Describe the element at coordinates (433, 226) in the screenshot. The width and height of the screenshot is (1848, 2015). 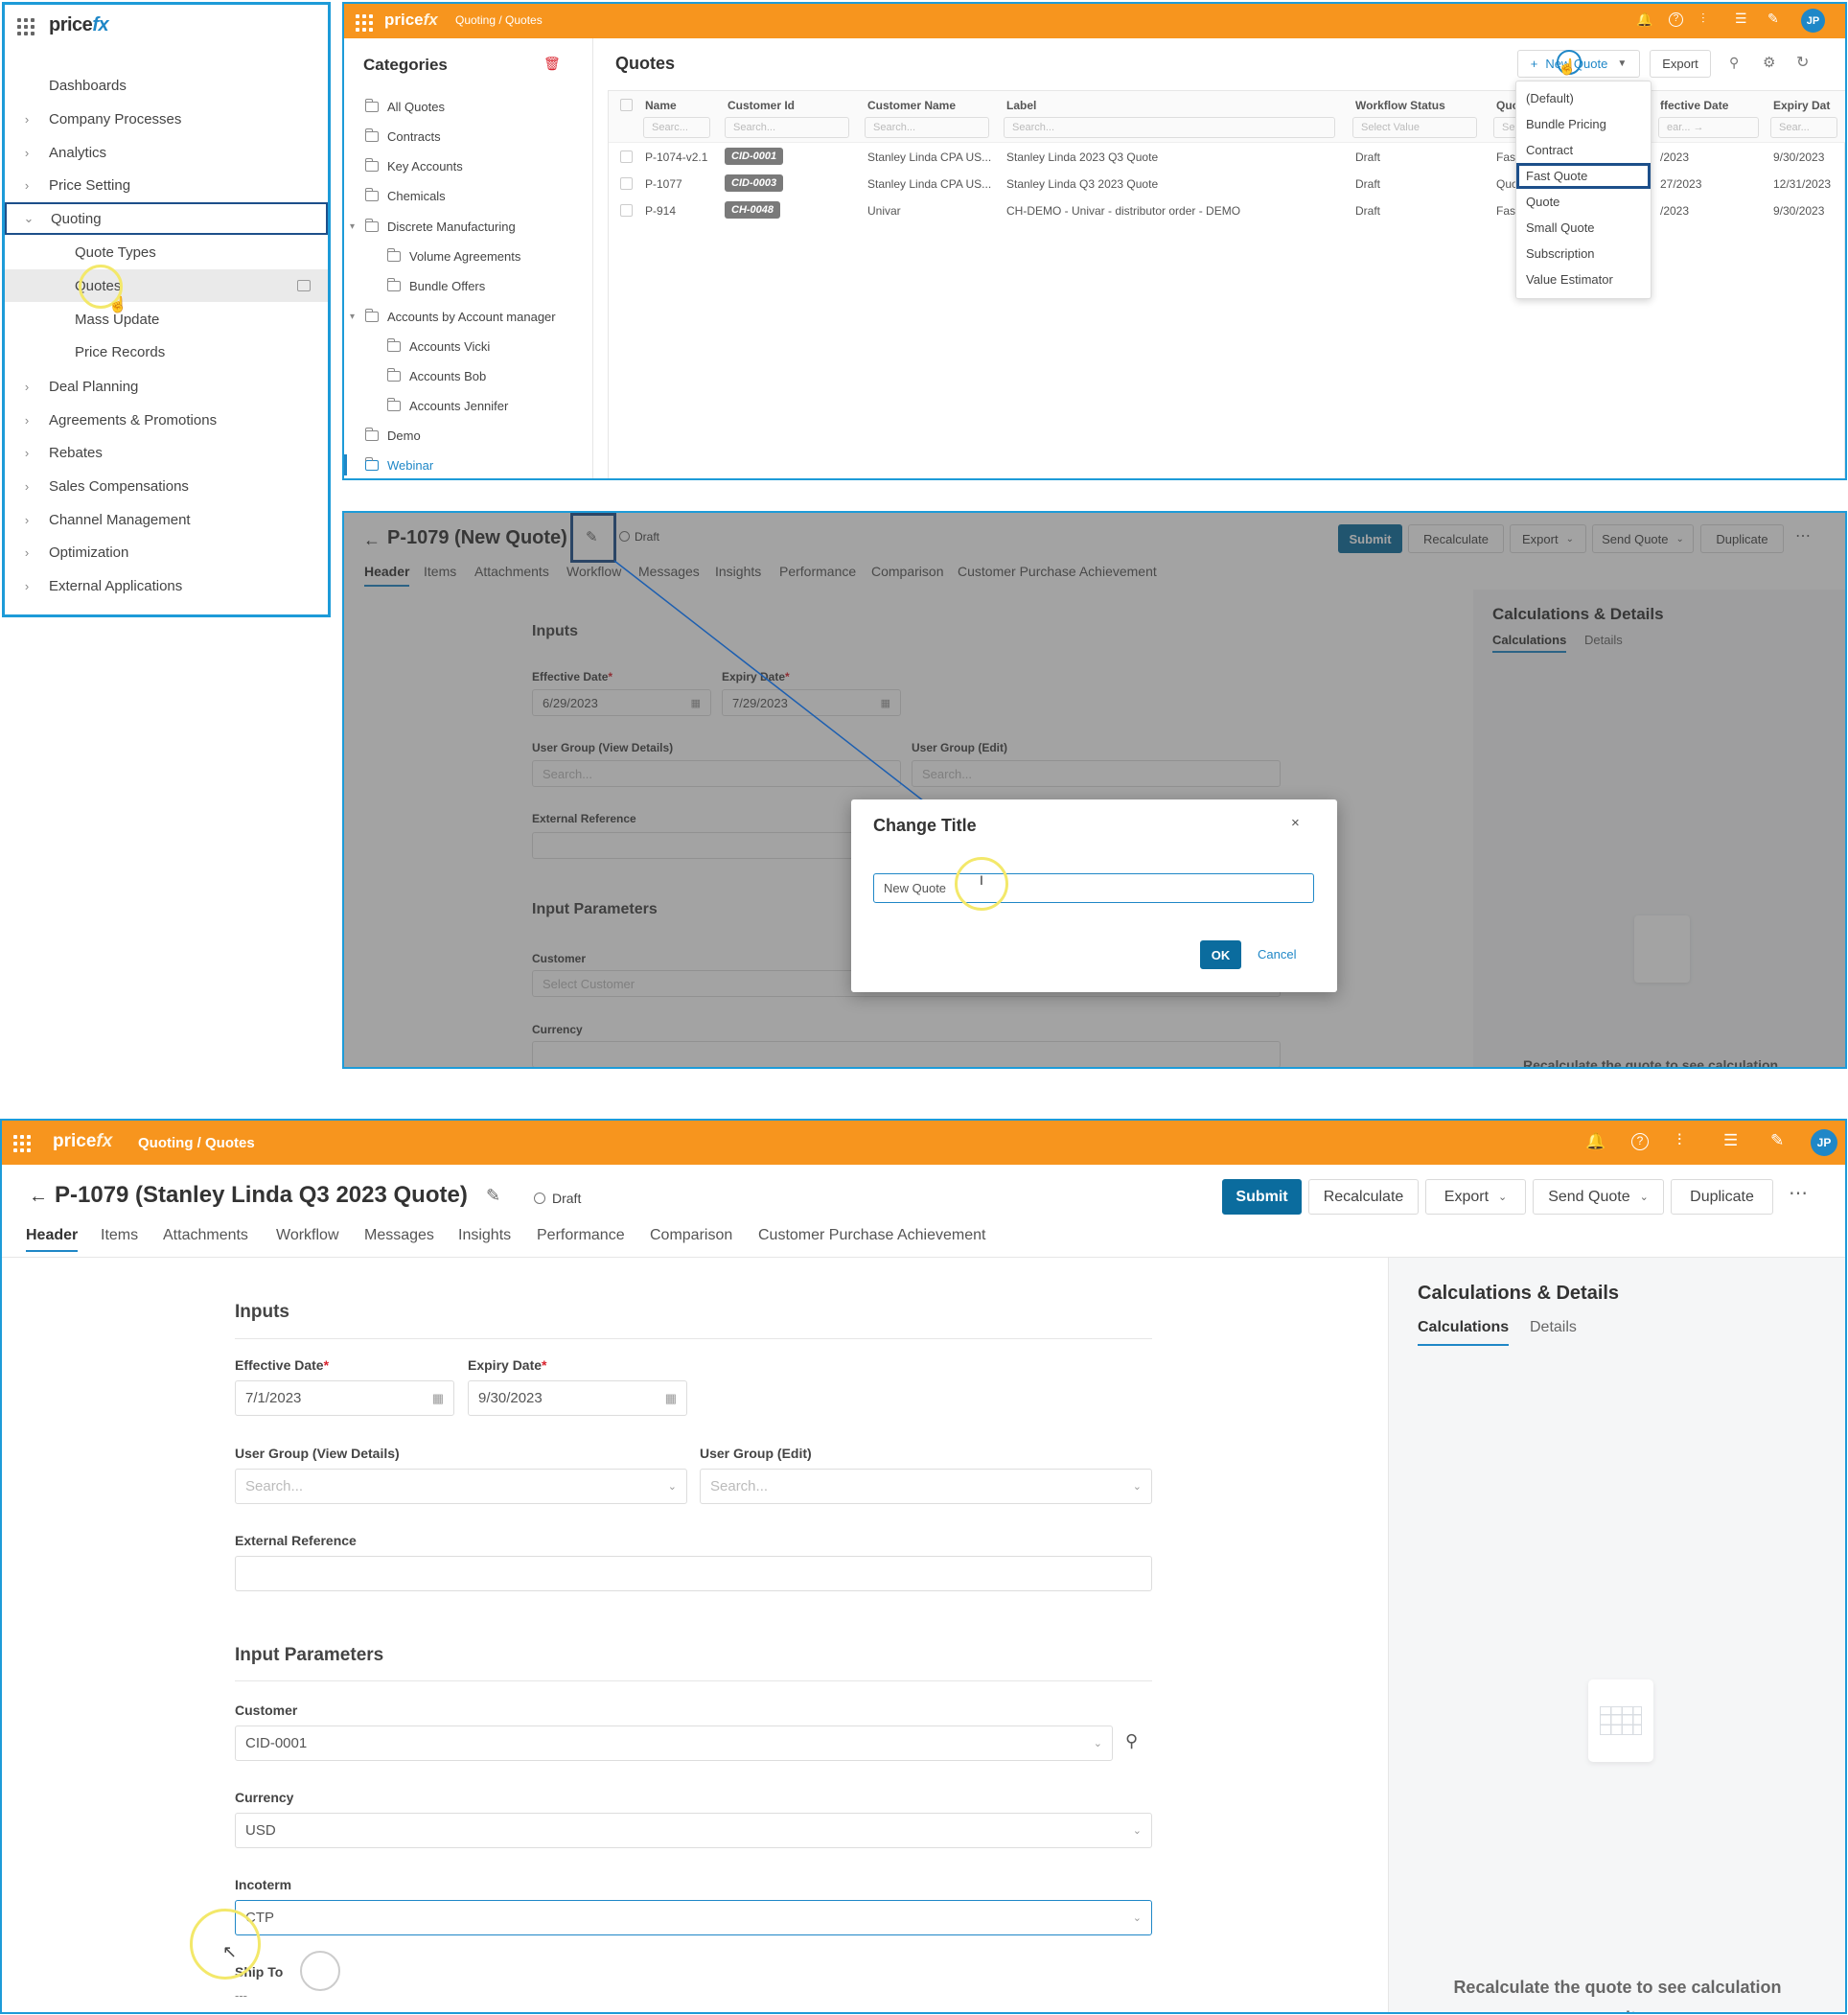
I see `category-item: ▾ Discrete Manufacturing` at that location.